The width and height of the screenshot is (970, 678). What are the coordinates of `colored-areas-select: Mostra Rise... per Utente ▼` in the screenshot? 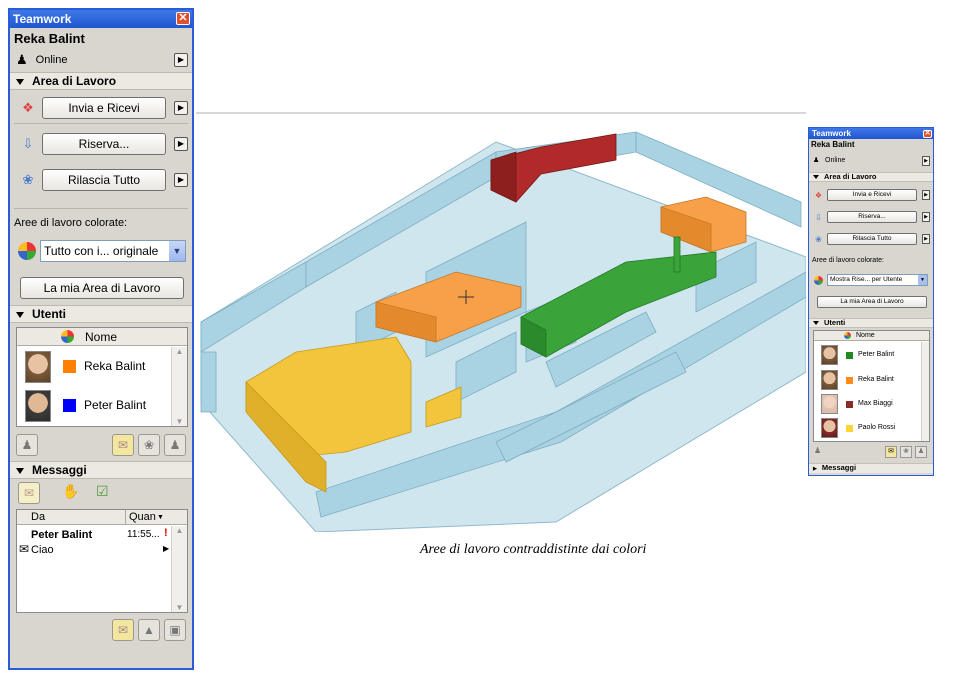 It's located at (877, 280).